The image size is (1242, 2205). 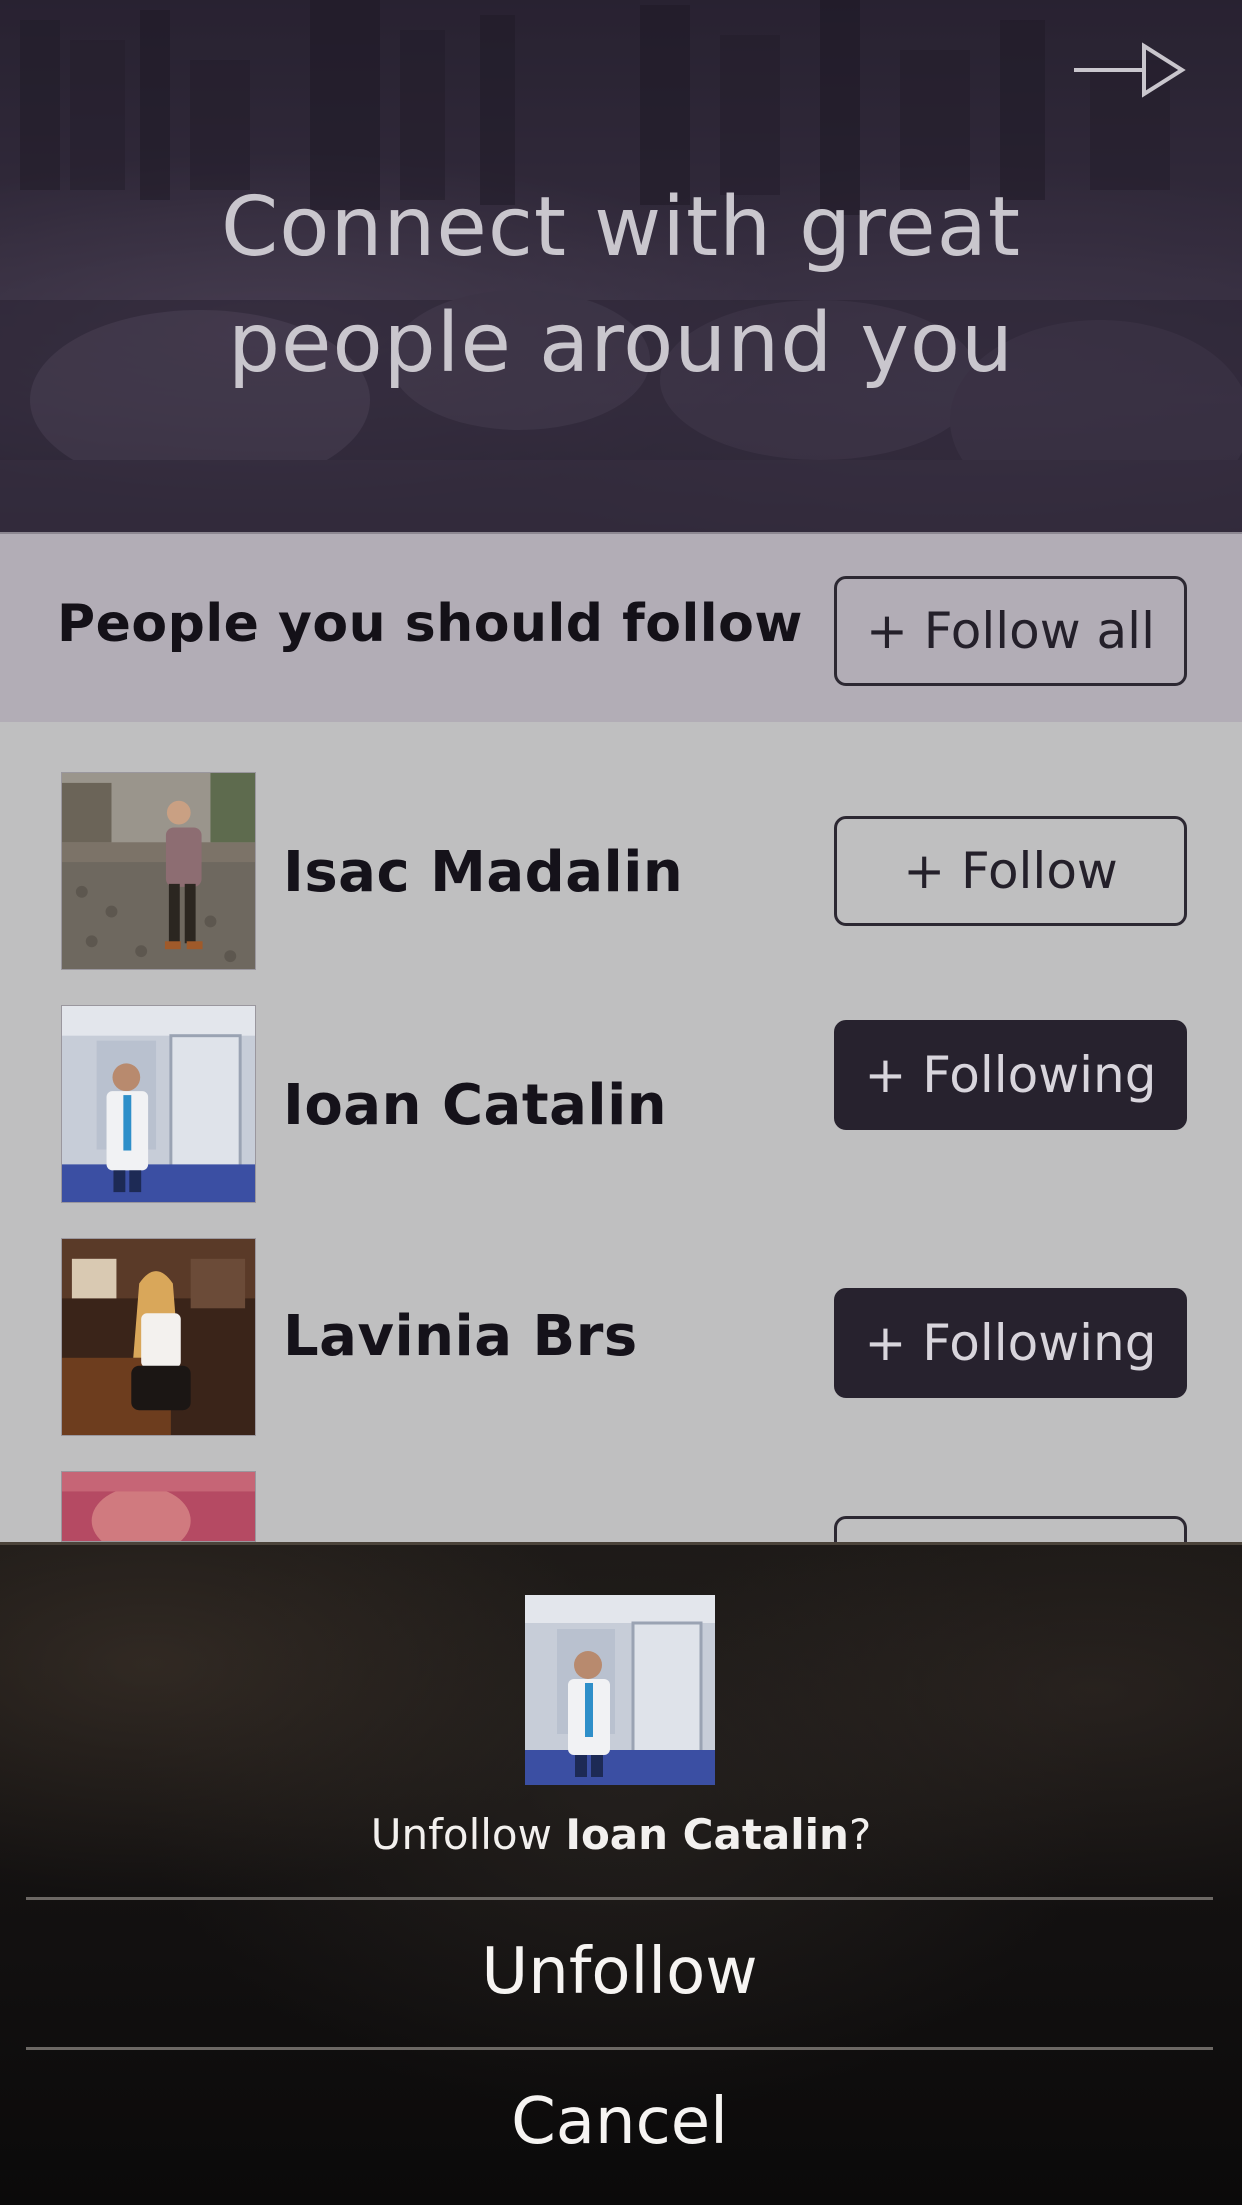 I want to click on cancel-button: Cancel, so click(x=619, y=2122).